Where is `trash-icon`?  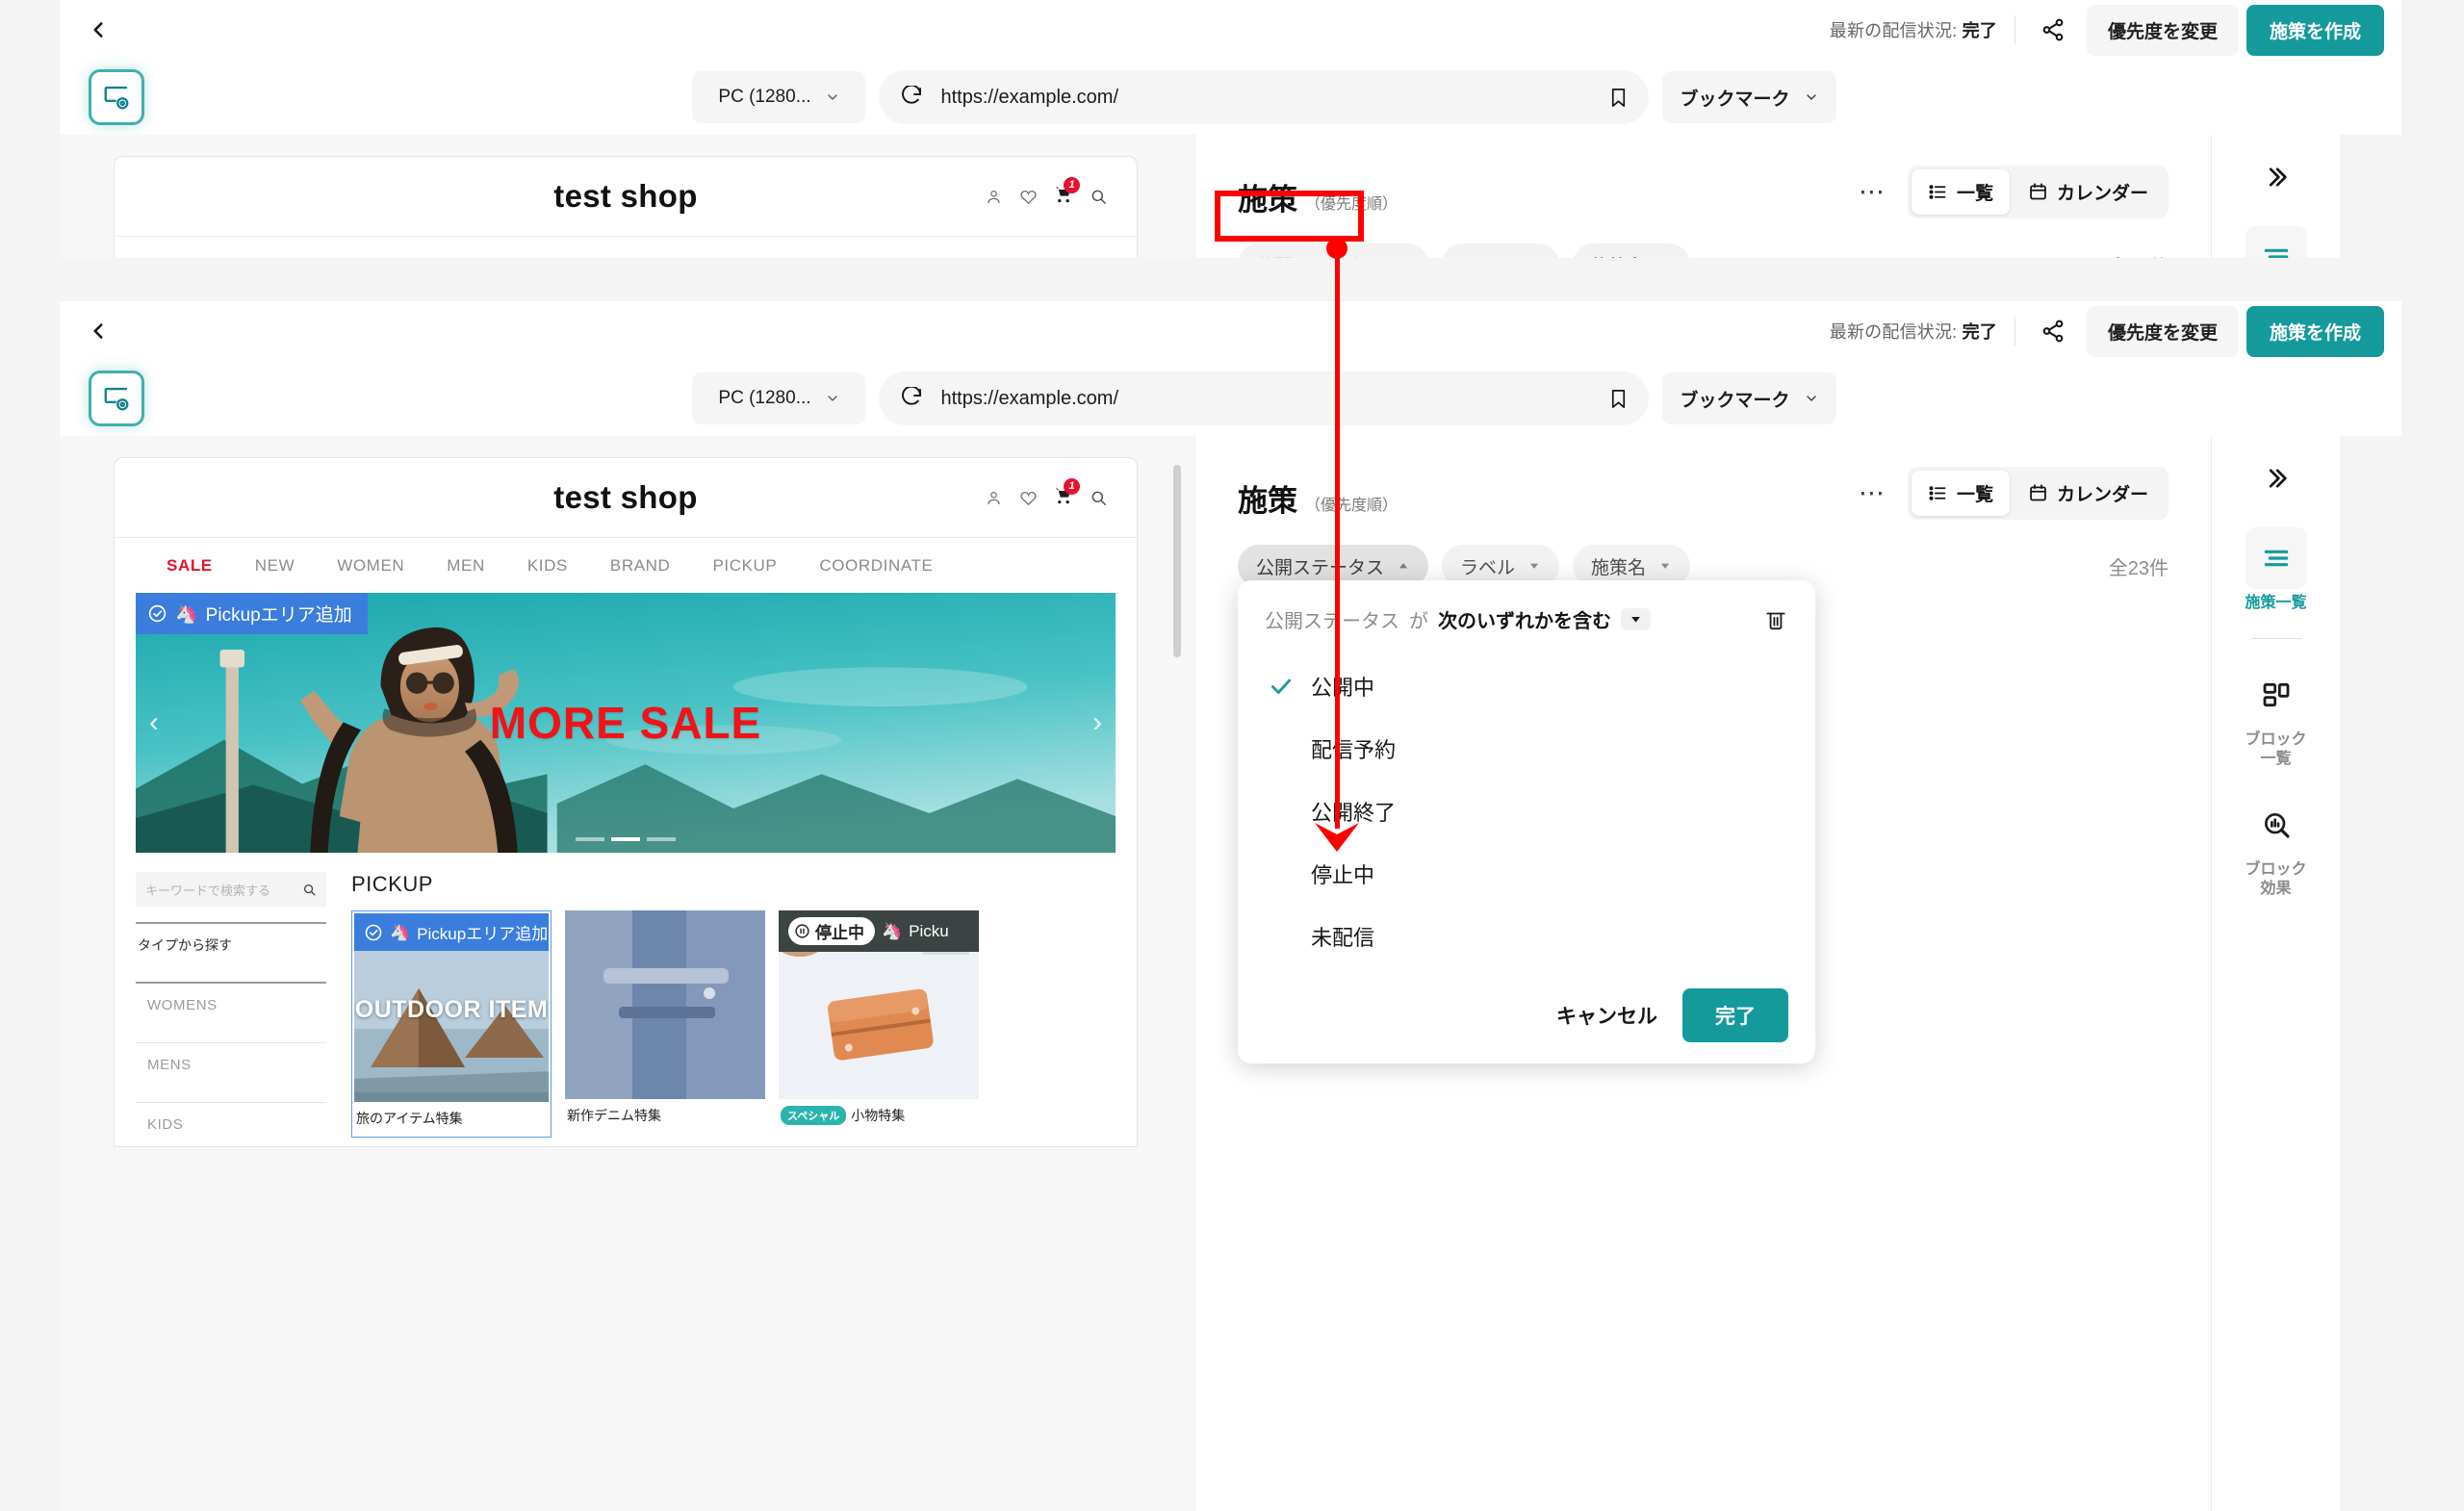
trash-icon is located at coordinates (1775, 619).